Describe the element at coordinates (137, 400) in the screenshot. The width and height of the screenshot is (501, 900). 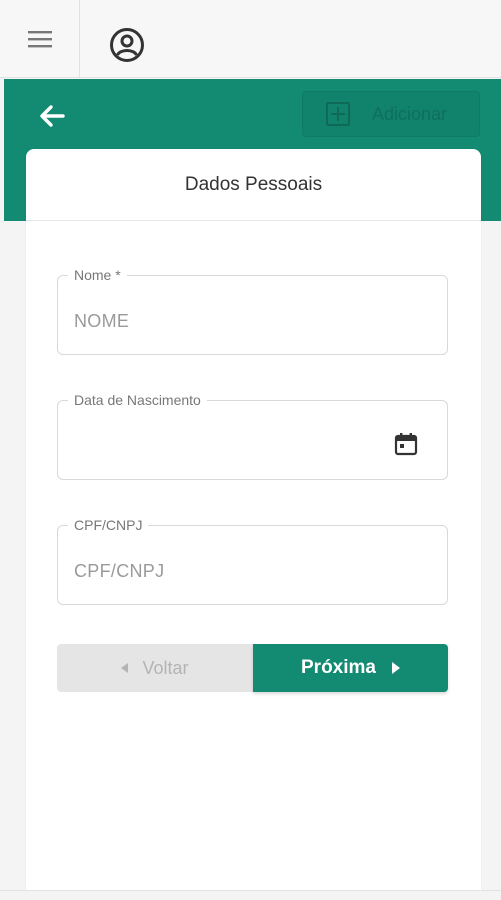
I see `birth-date-field-label: Data de Nascimento` at that location.